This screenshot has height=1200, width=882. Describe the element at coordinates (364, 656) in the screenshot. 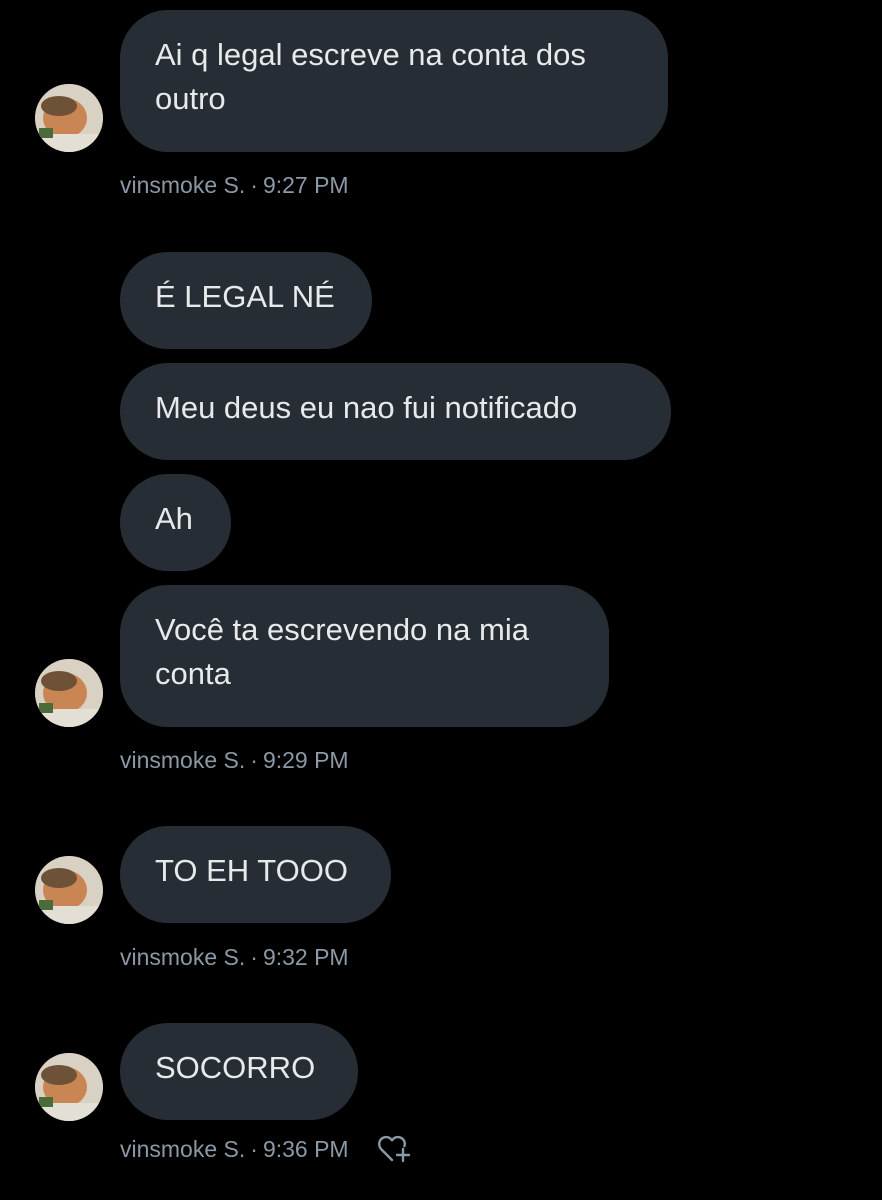

I see `message-bubble: Você ta escrevendo na mia conta` at that location.